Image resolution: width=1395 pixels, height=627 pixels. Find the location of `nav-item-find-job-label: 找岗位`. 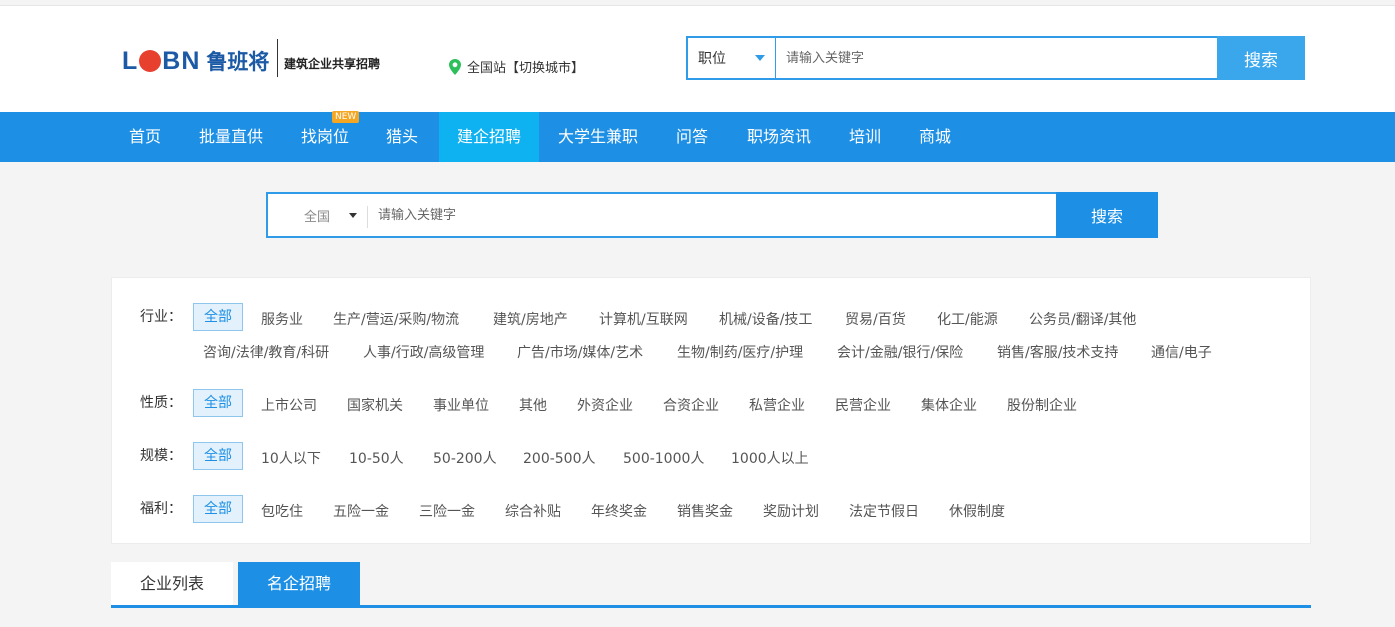

nav-item-find-job-label: 找岗位 is located at coordinates (324, 136).